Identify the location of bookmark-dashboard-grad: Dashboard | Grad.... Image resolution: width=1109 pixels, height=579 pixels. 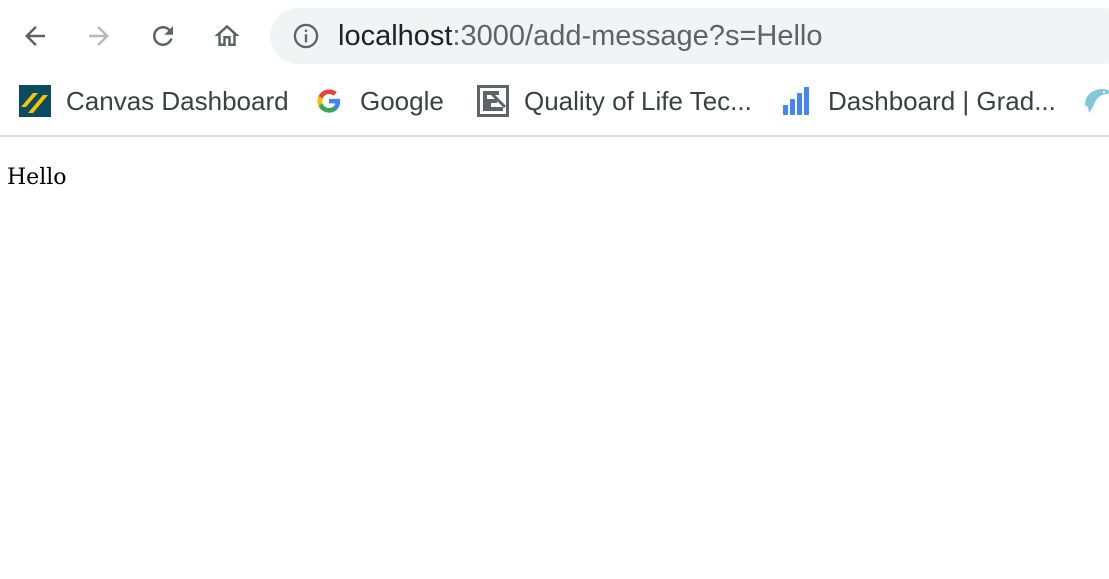
(918, 101).